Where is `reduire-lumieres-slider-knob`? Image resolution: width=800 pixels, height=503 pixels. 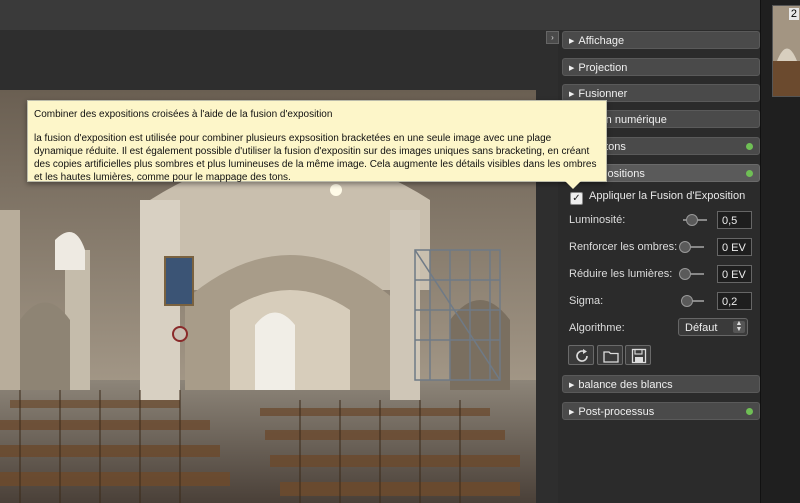
reduire-lumieres-slider-knob is located at coordinates (685, 274).